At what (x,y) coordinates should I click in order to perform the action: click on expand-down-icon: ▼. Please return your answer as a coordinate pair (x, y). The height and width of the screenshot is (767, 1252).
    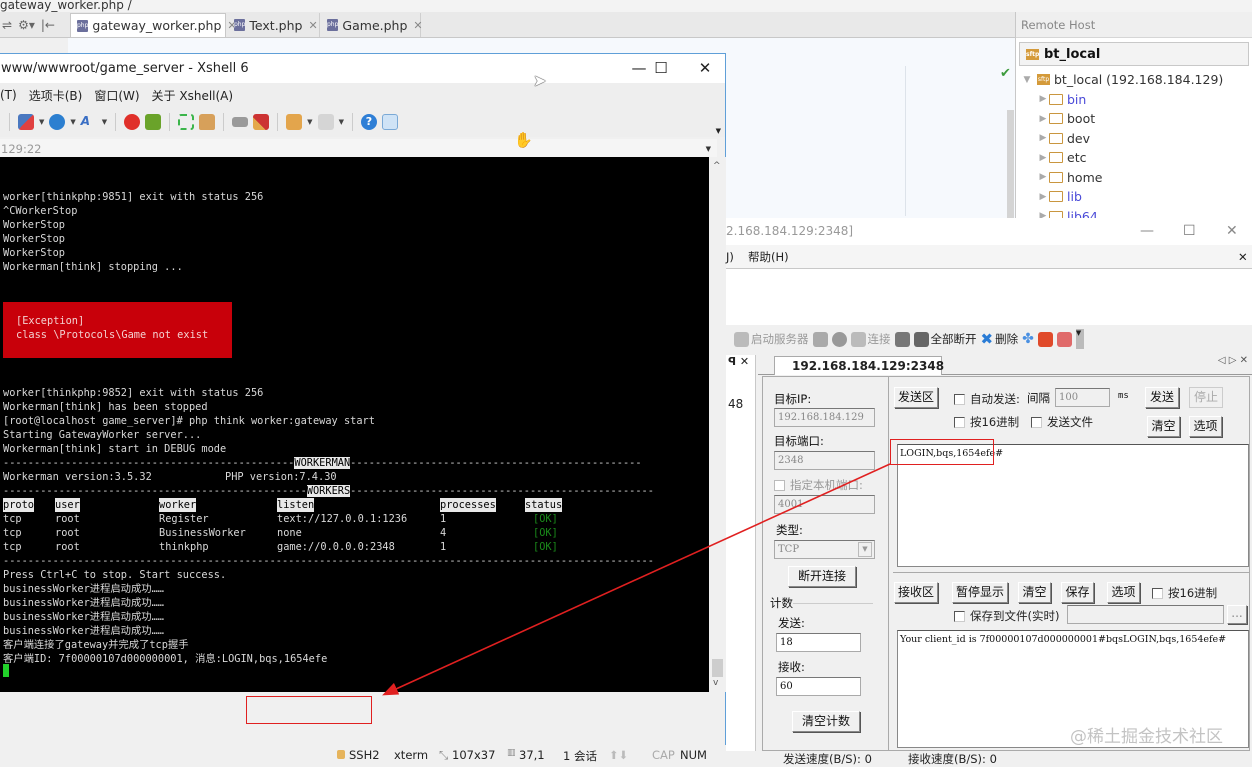
    Looking at the image, I should click on (1027, 80).